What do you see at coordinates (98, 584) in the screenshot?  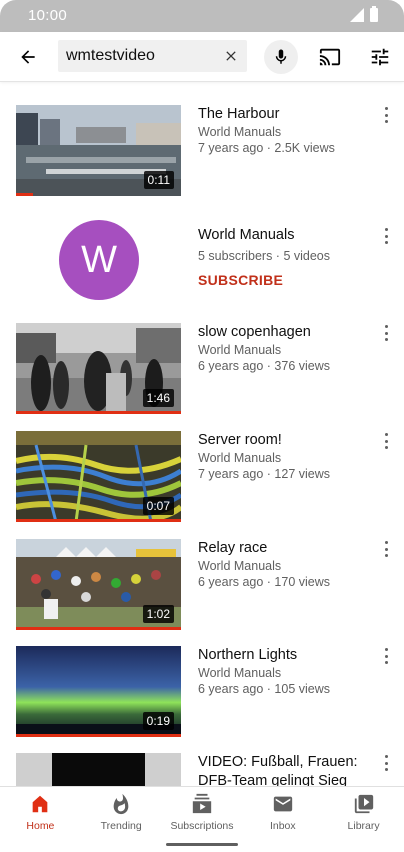 I see `video-thumbnail: 1:02` at bounding box center [98, 584].